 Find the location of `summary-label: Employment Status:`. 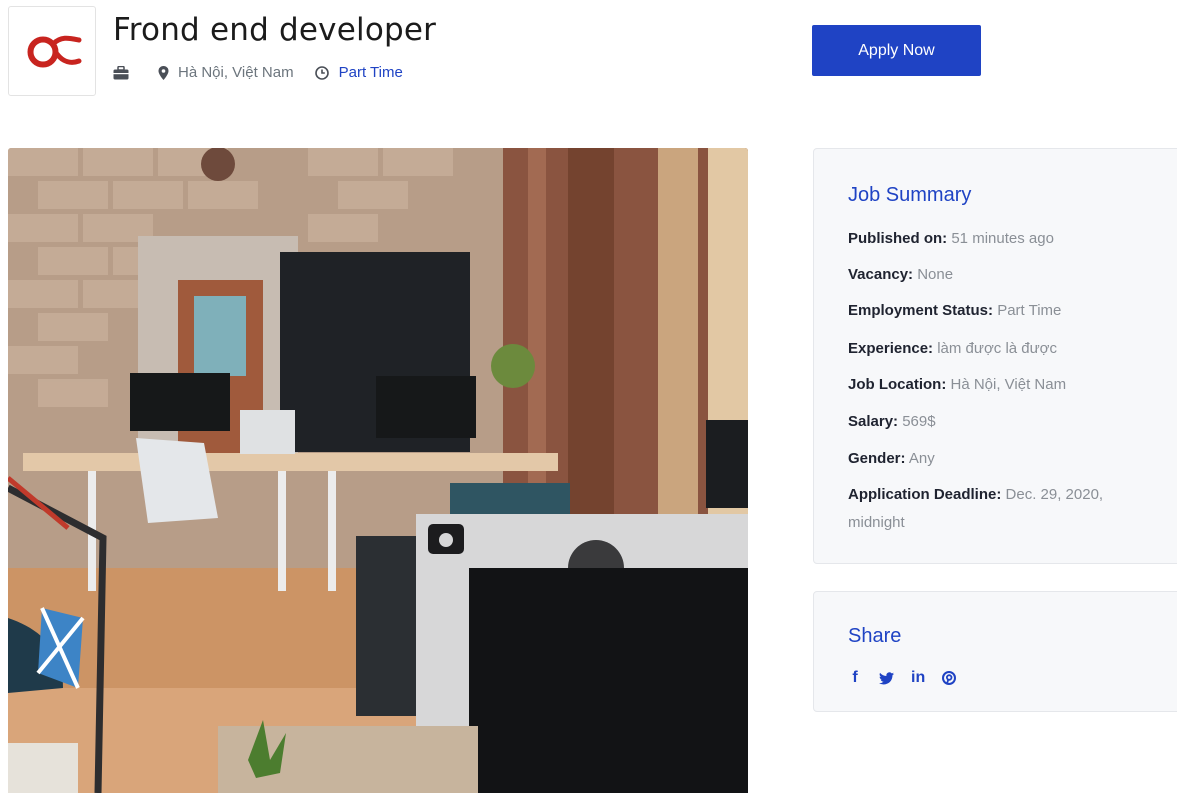

summary-label: Employment Status: is located at coordinates (921, 310).